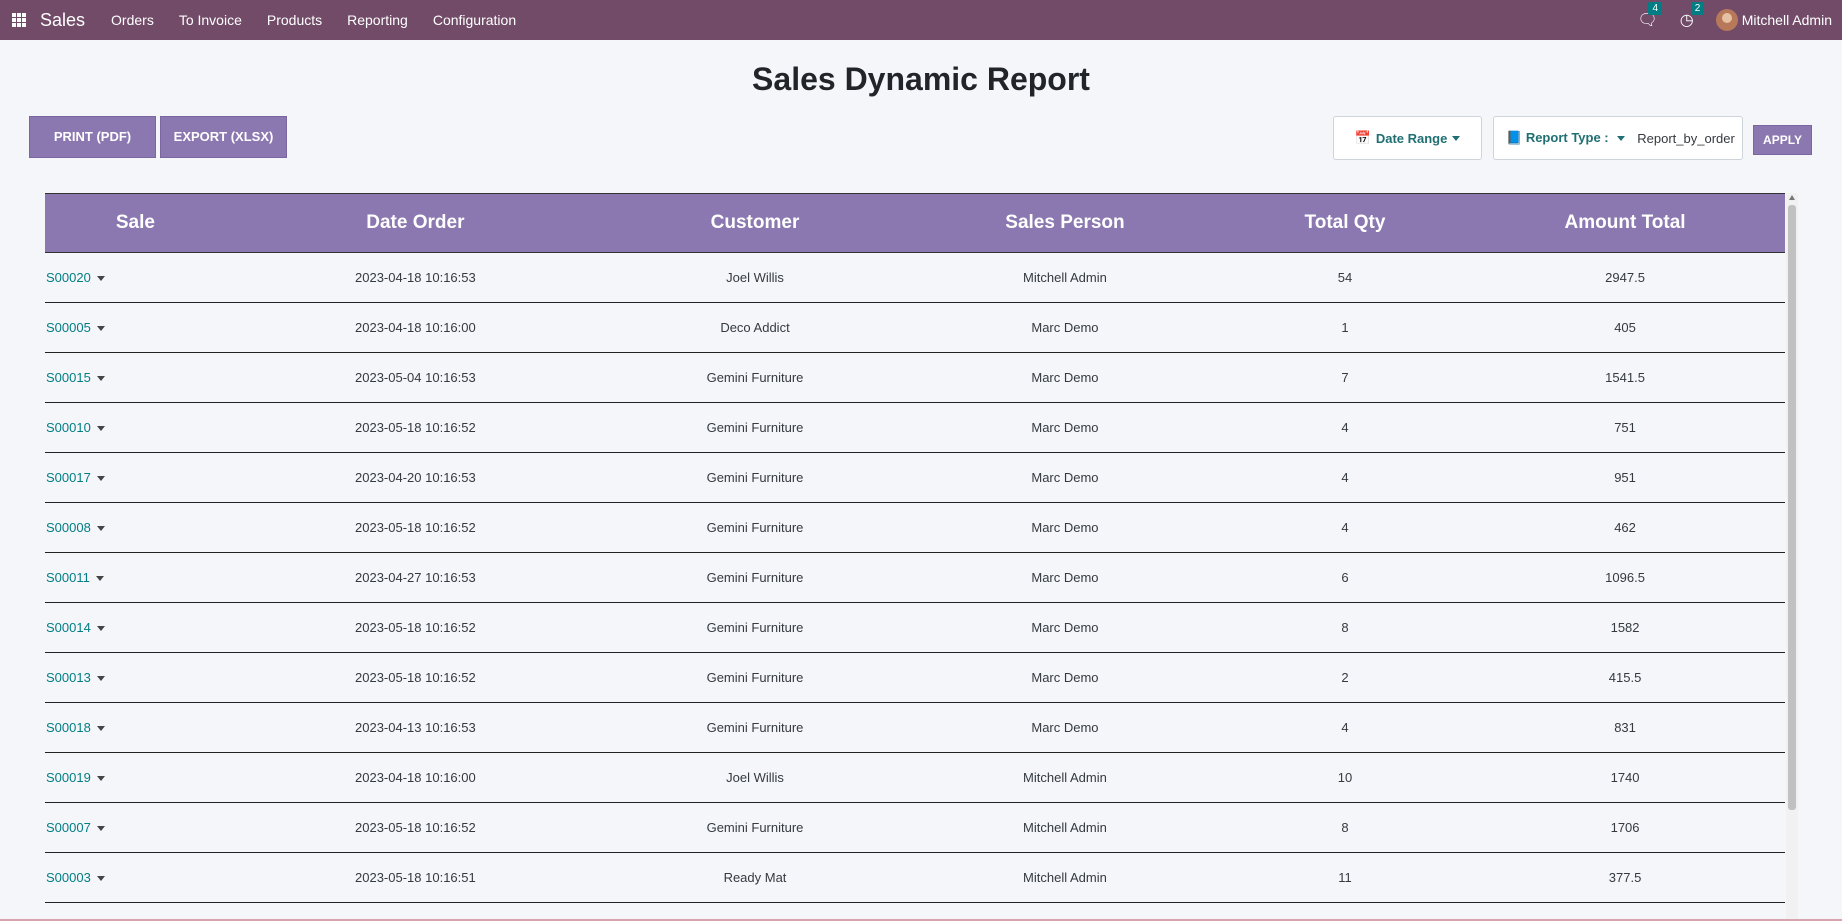 The width and height of the screenshot is (1842, 921). What do you see at coordinates (1625, 777) in the screenshot?
I see `amount-total-cell: 1740` at bounding box center [1625, 777].